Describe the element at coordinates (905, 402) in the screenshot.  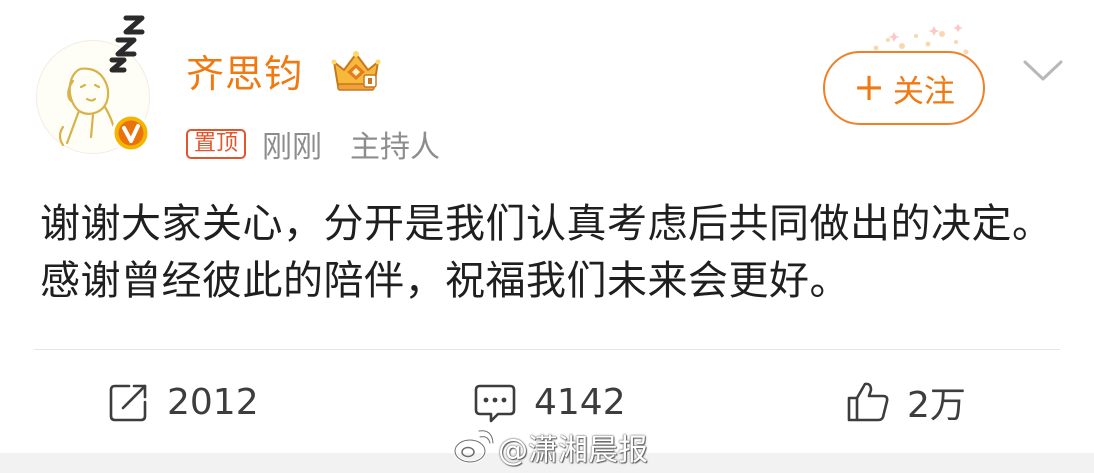
I see `like-button: 2万` at that location.